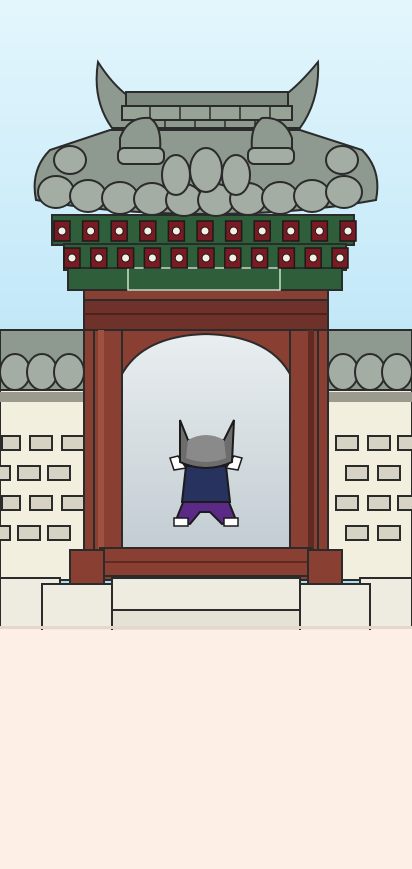 This screenshot has width=412, height=869. What do you see at coordinates (204, 252) in the screenshot?
I see `dancheong-eaves` at bounding box center [204, 252].